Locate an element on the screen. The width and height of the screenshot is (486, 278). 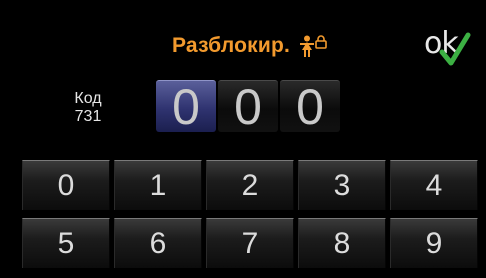
header-icons is located at coordinates (313, 46).